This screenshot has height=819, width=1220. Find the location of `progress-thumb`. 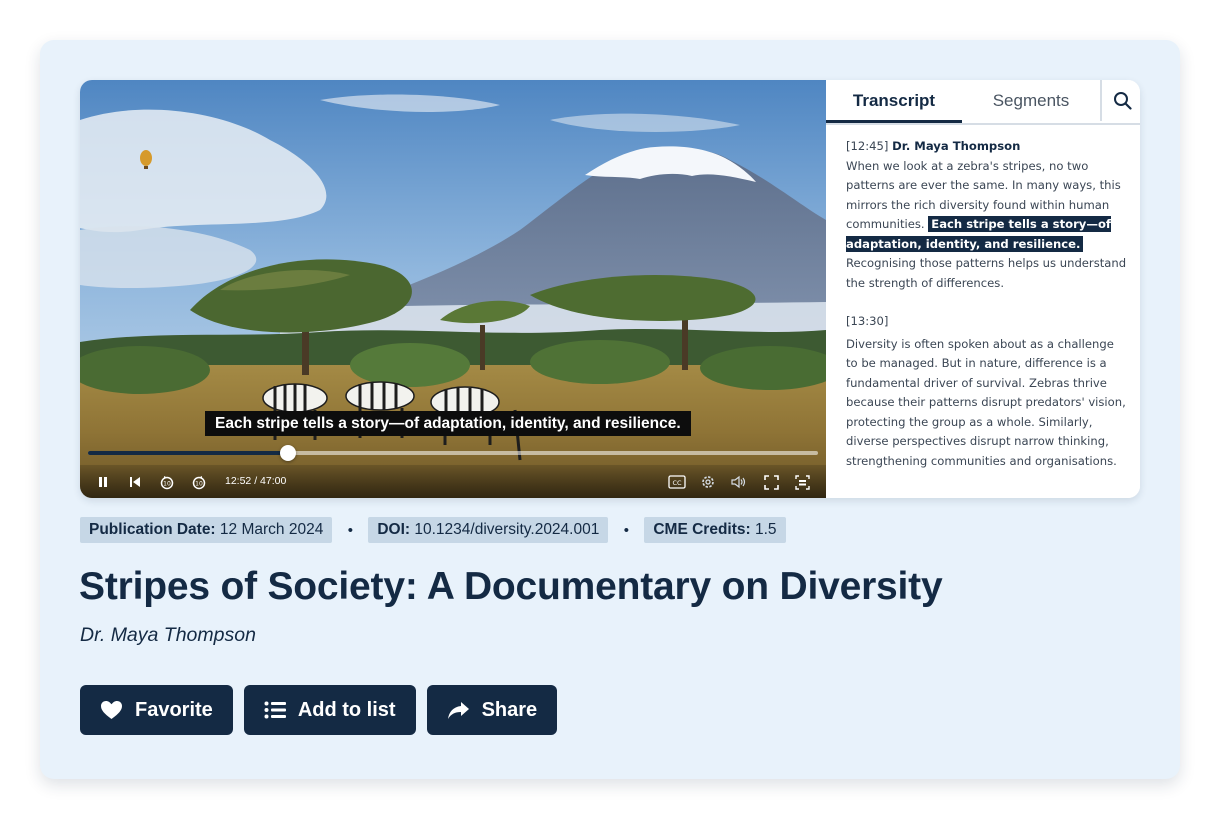

progress-thumb is located at coordinates (288, 453).